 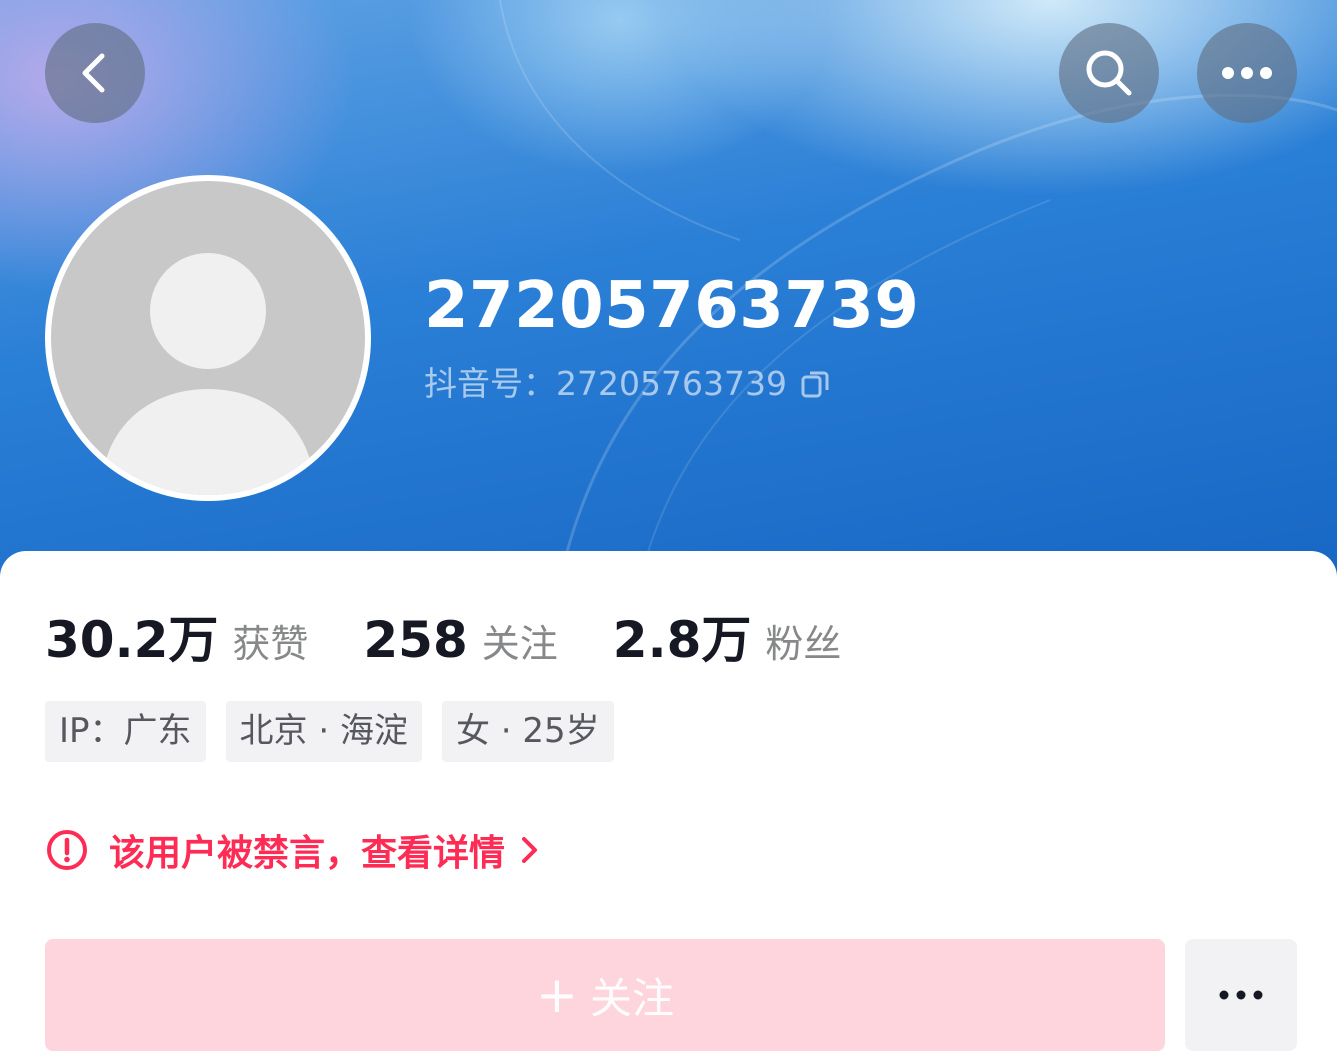 I want to click on tag-ip: IP：广东, so click(x=125, y=731).